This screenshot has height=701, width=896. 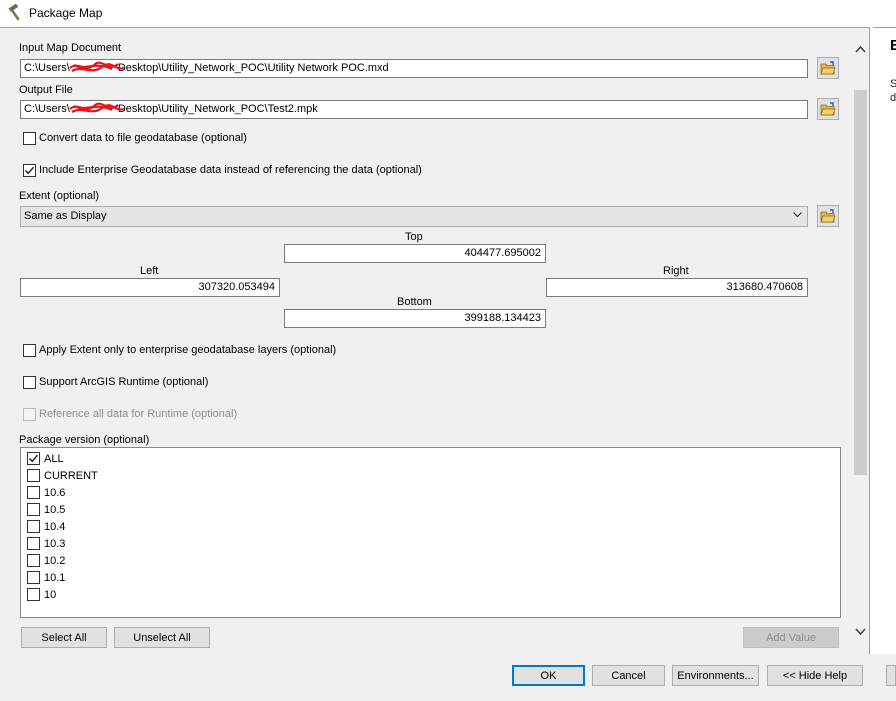 What do you see at coordinates (891, 675) in the screenshot?
I see `tool-help-button` at bounding box center [891, 675].